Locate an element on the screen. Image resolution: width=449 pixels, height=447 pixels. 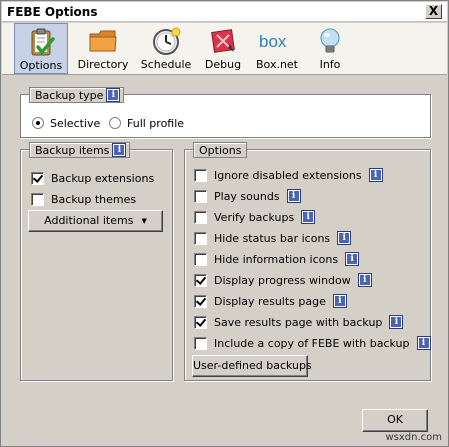
play-sounds-label: Play sounds is located at coordinates (247, 196).